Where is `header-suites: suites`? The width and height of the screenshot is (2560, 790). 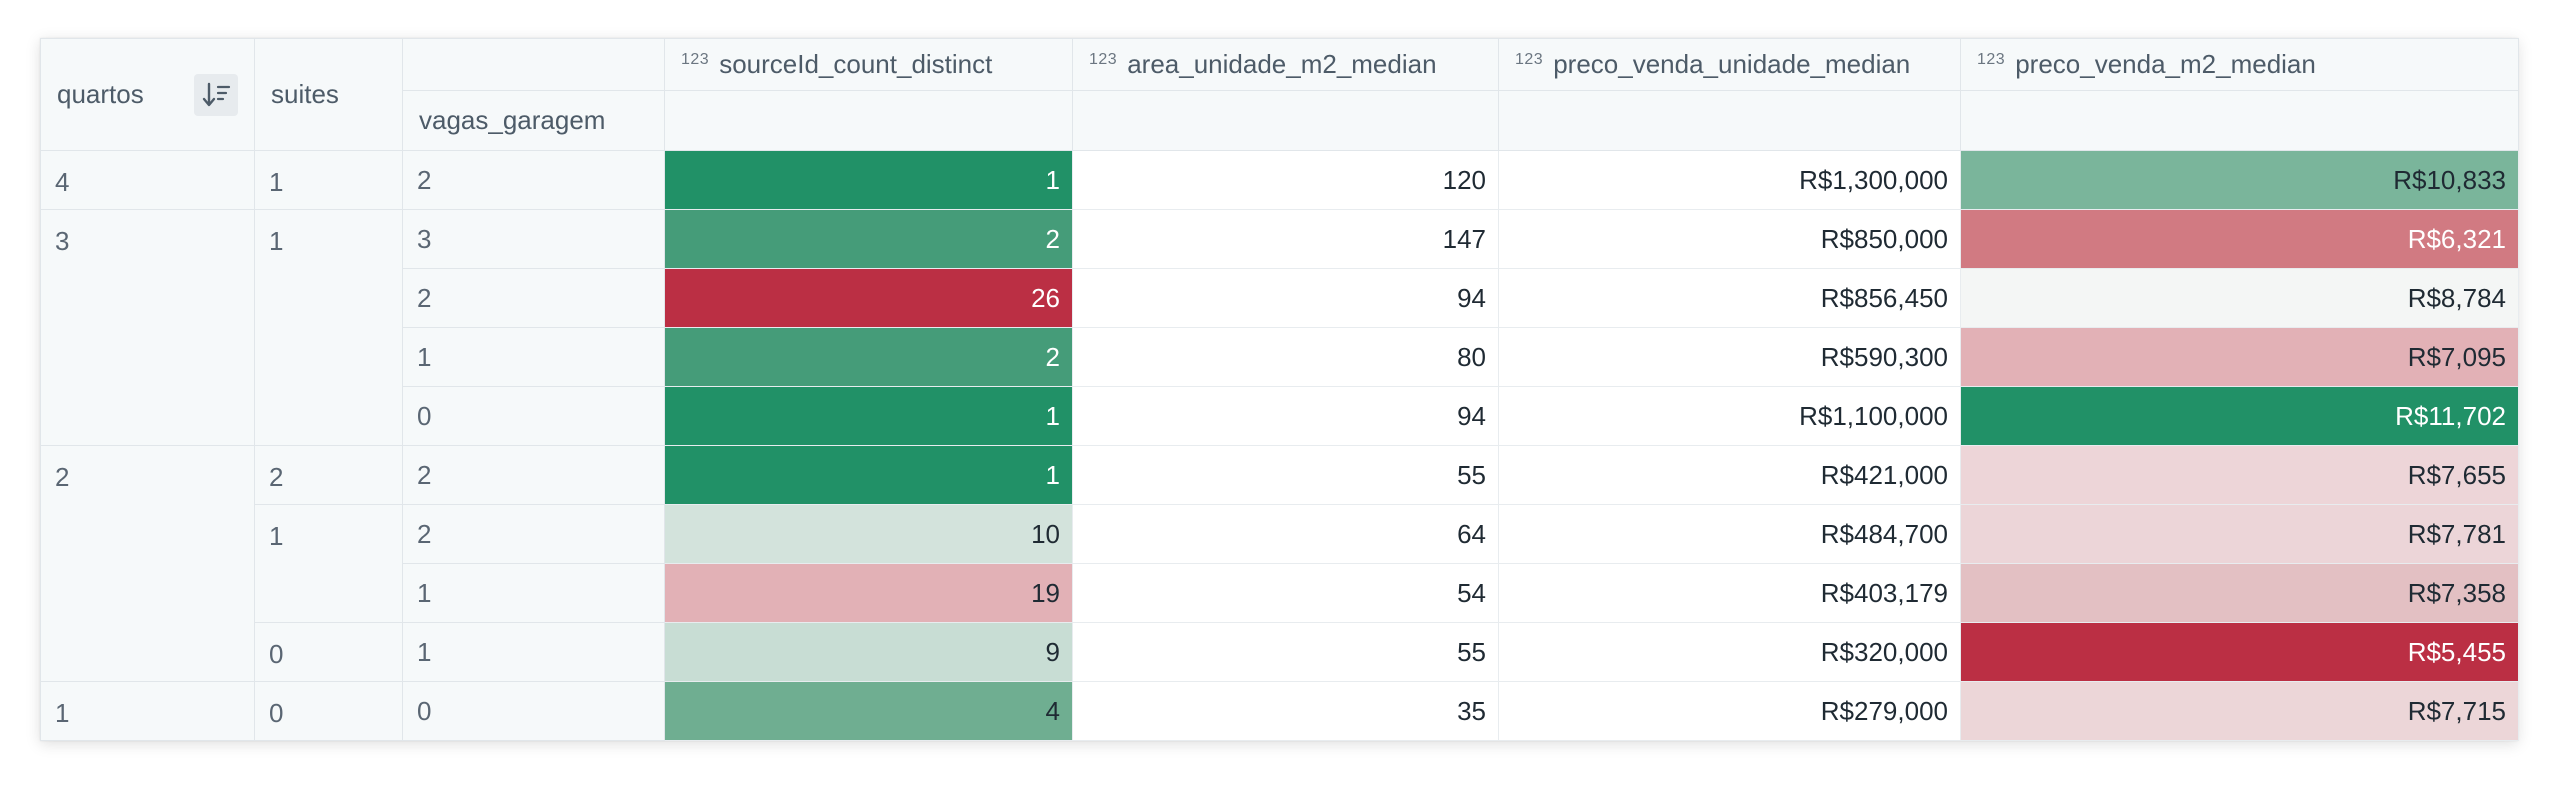 header-suites: suites is located at coordinates (328, 94).